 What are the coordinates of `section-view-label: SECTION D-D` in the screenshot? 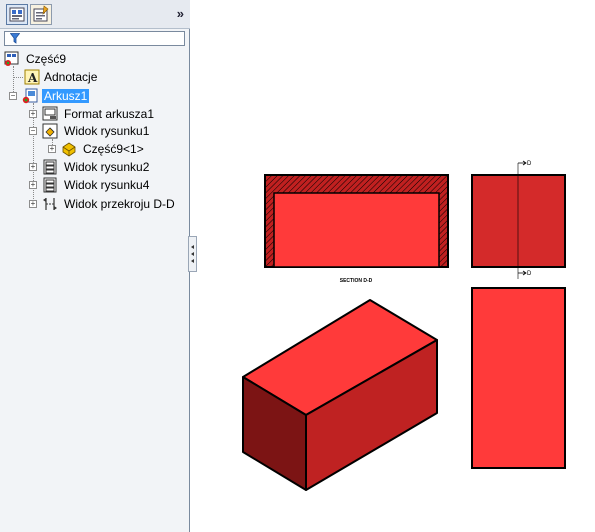 It's located at (356, 281).